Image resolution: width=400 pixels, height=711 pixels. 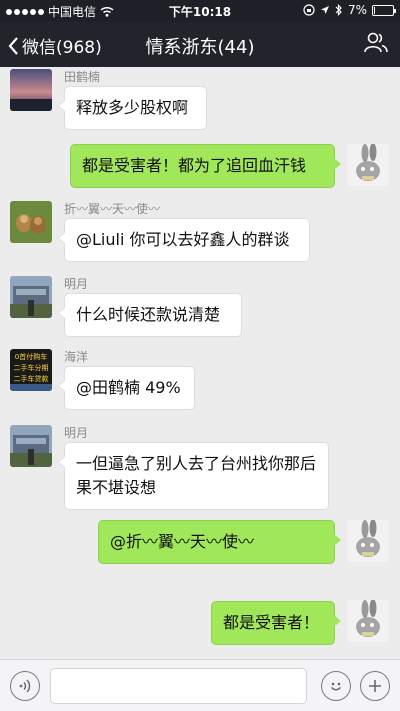 I want to click on chat-title: 情系浙东(44), so click(x=200, y=47).